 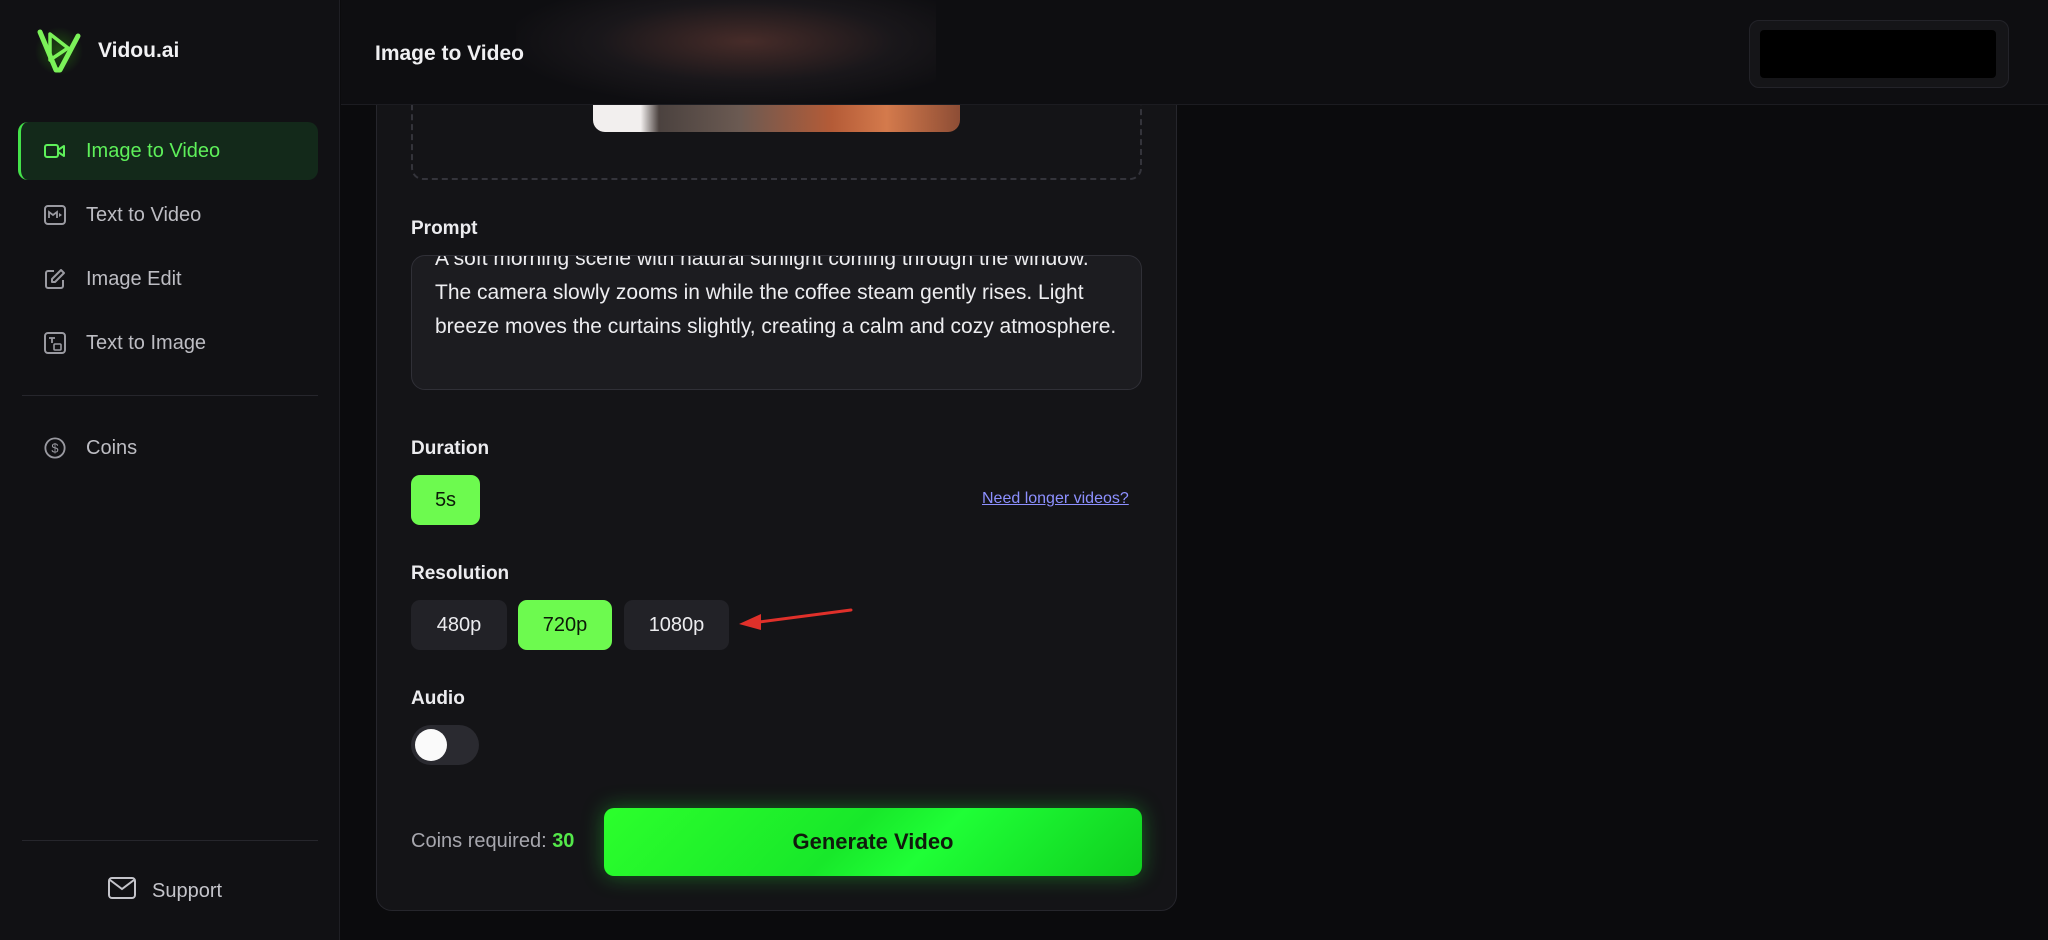 What do you see at coordinates (153, 150) in the screenshot?
I see `sidebar-item-label: Image to Video` at bounding box center [153, 150].